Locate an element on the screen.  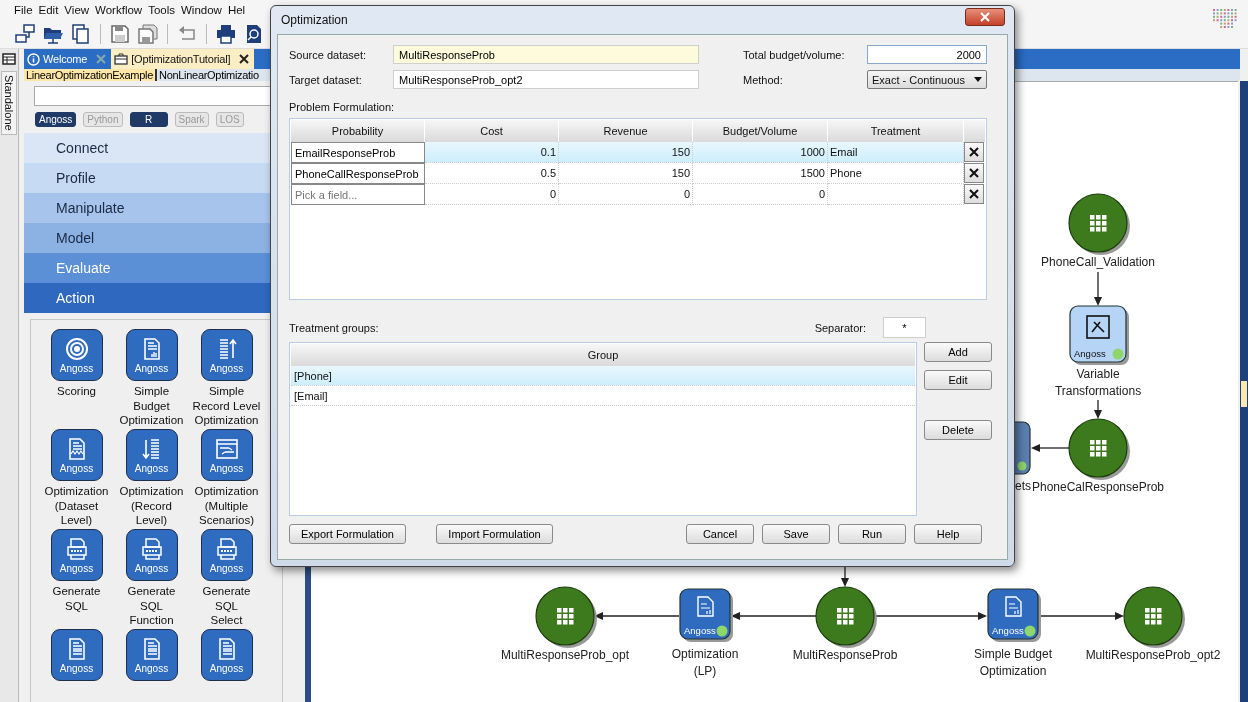
window-title: Optimization is located at coordinates (314, 20).